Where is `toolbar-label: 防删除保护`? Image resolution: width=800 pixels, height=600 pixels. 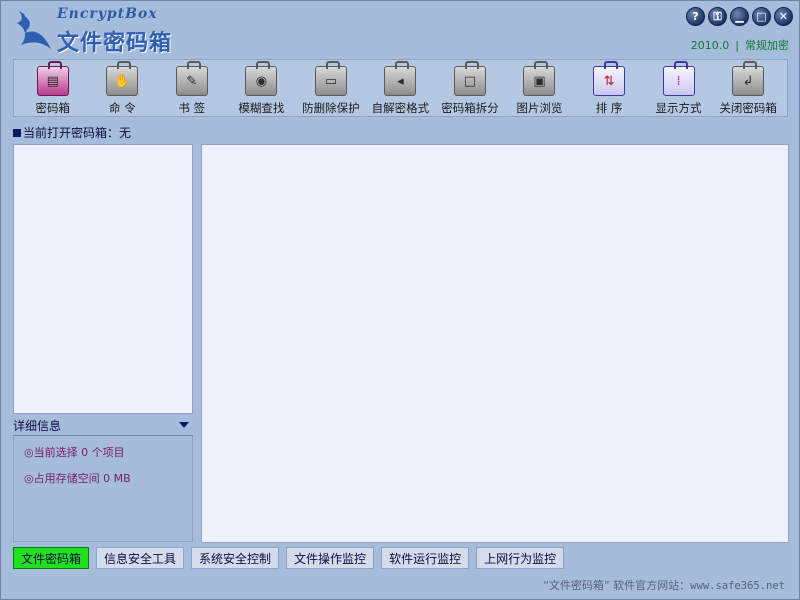 toolbar-label: 防删除保护 is located at coordinates (331, 108).